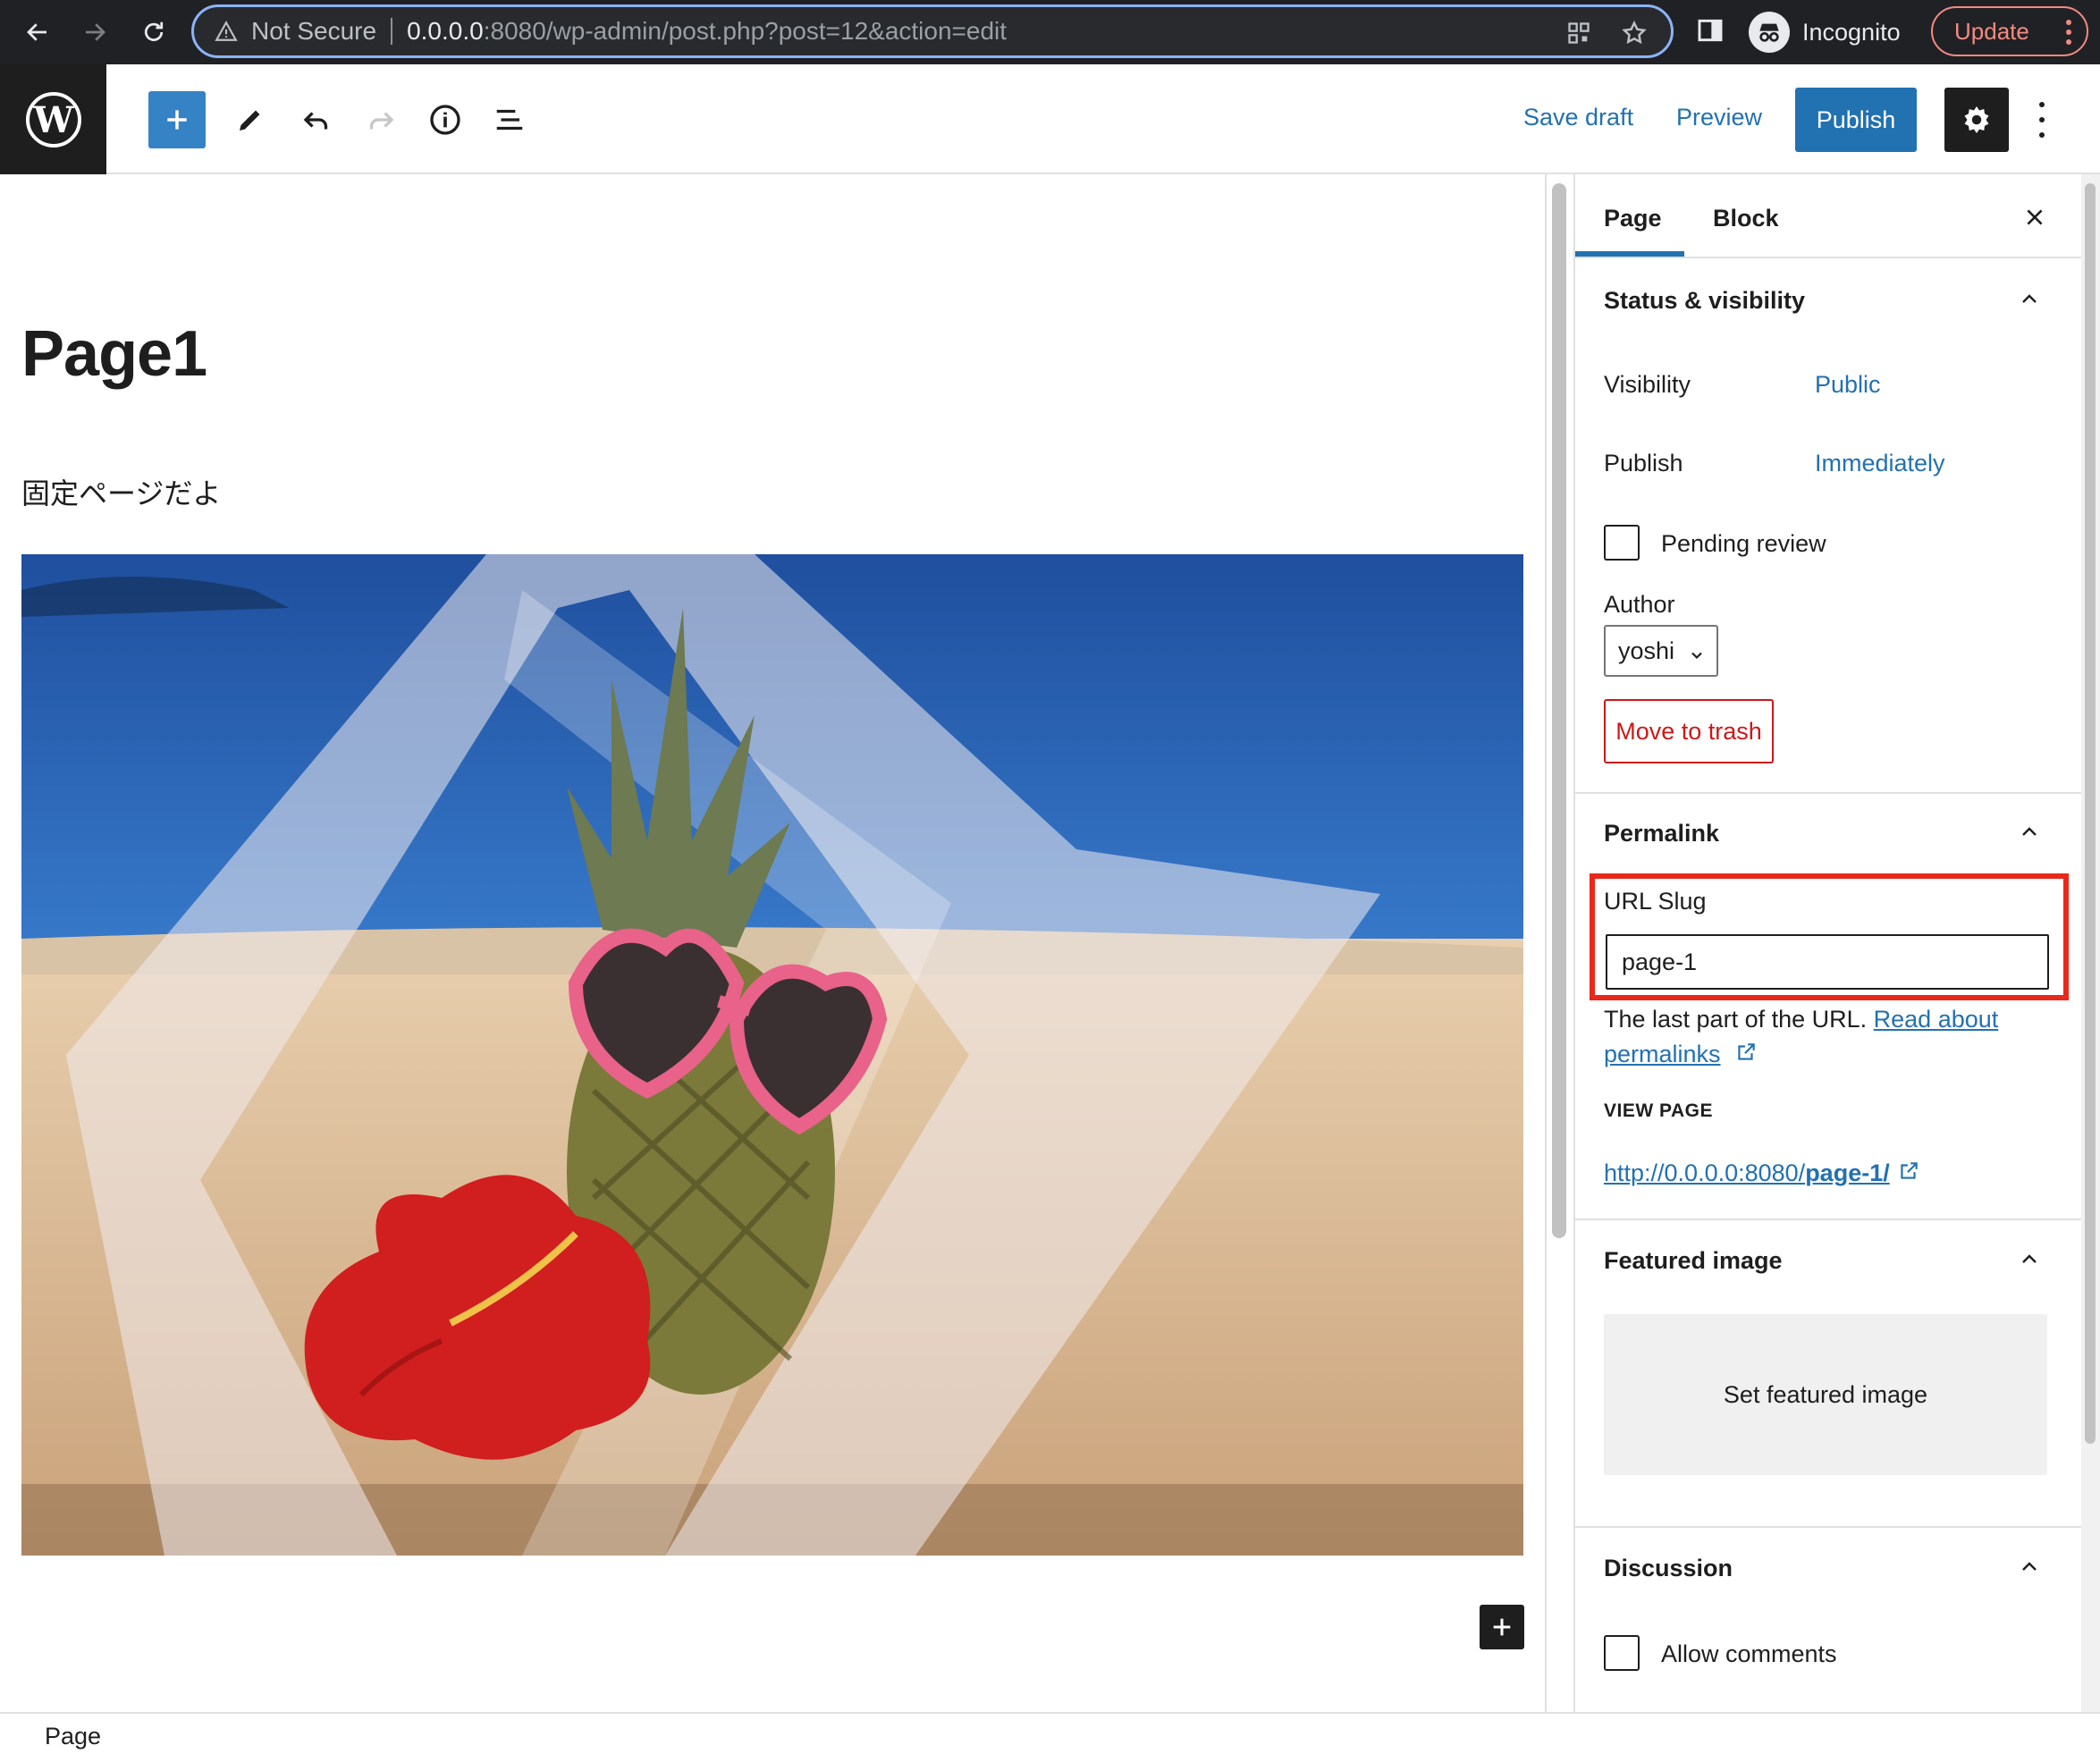 This screenshot has width=2100, height=1754. Describe the element at coordinates (509, 119) in the screenshot. I see `list-view-icon` at that location.